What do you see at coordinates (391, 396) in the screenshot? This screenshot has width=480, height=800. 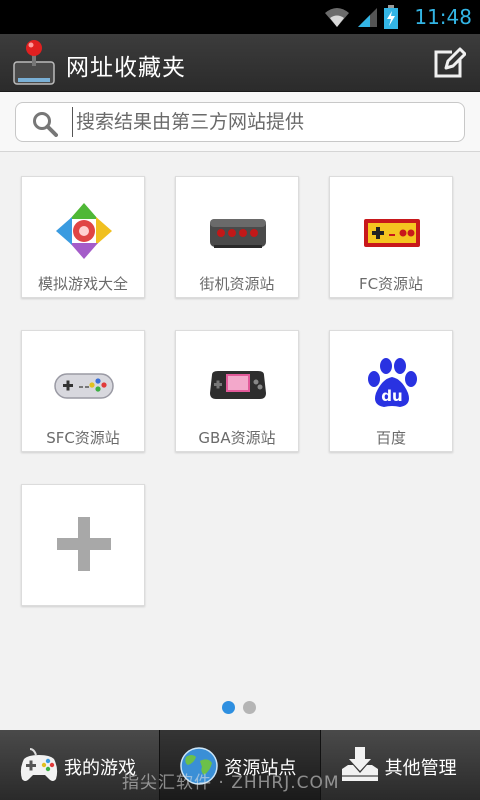 I see `svg-text: du` at bounding box center [391, 396].